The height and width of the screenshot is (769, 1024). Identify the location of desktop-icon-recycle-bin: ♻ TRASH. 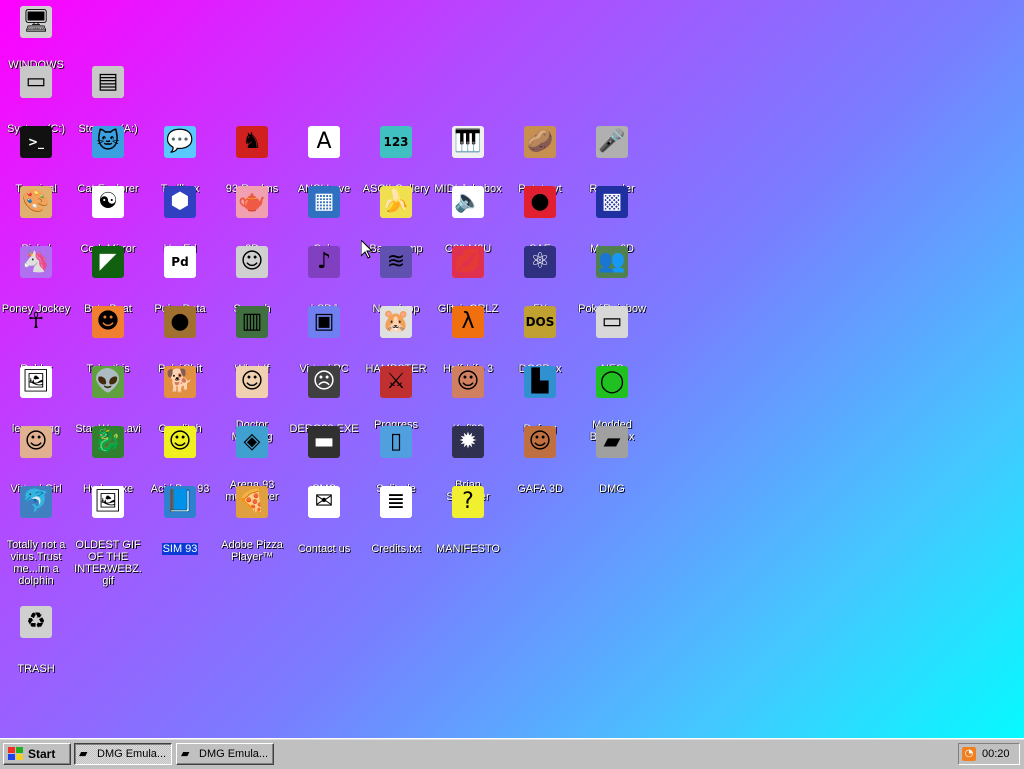
(36, 638).